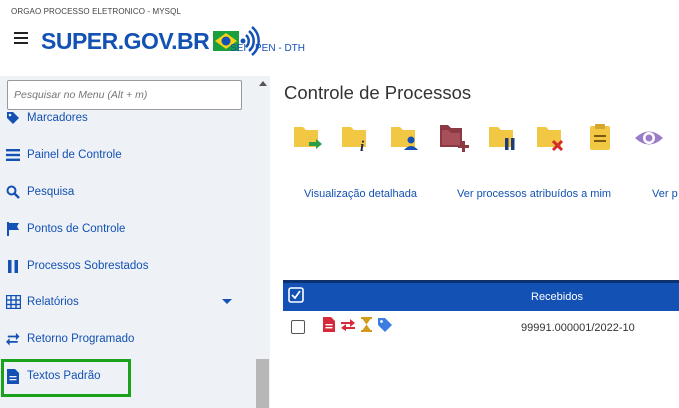  Describe the element at coordinates (454, 138) in the screenshot. I see `folder-add-icon` at that location.